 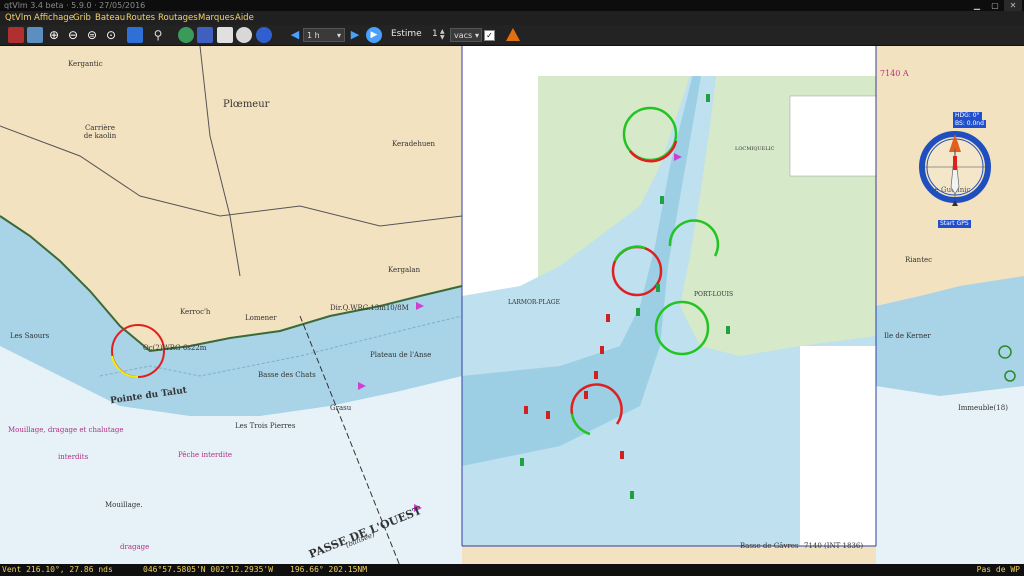 What do you see at coordinates (329, 569) in the screenshot?
I see `bearing-distance: 196.66° 202.15NM` at bounding box center [329, 569].